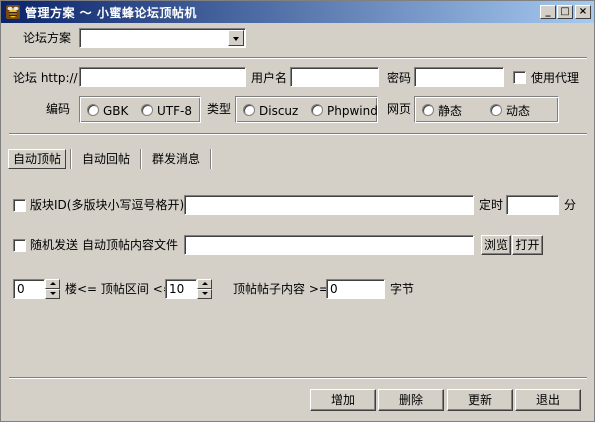 The image size is (595, 422). I want to click on proxy-checkbox, so click(519, 77).